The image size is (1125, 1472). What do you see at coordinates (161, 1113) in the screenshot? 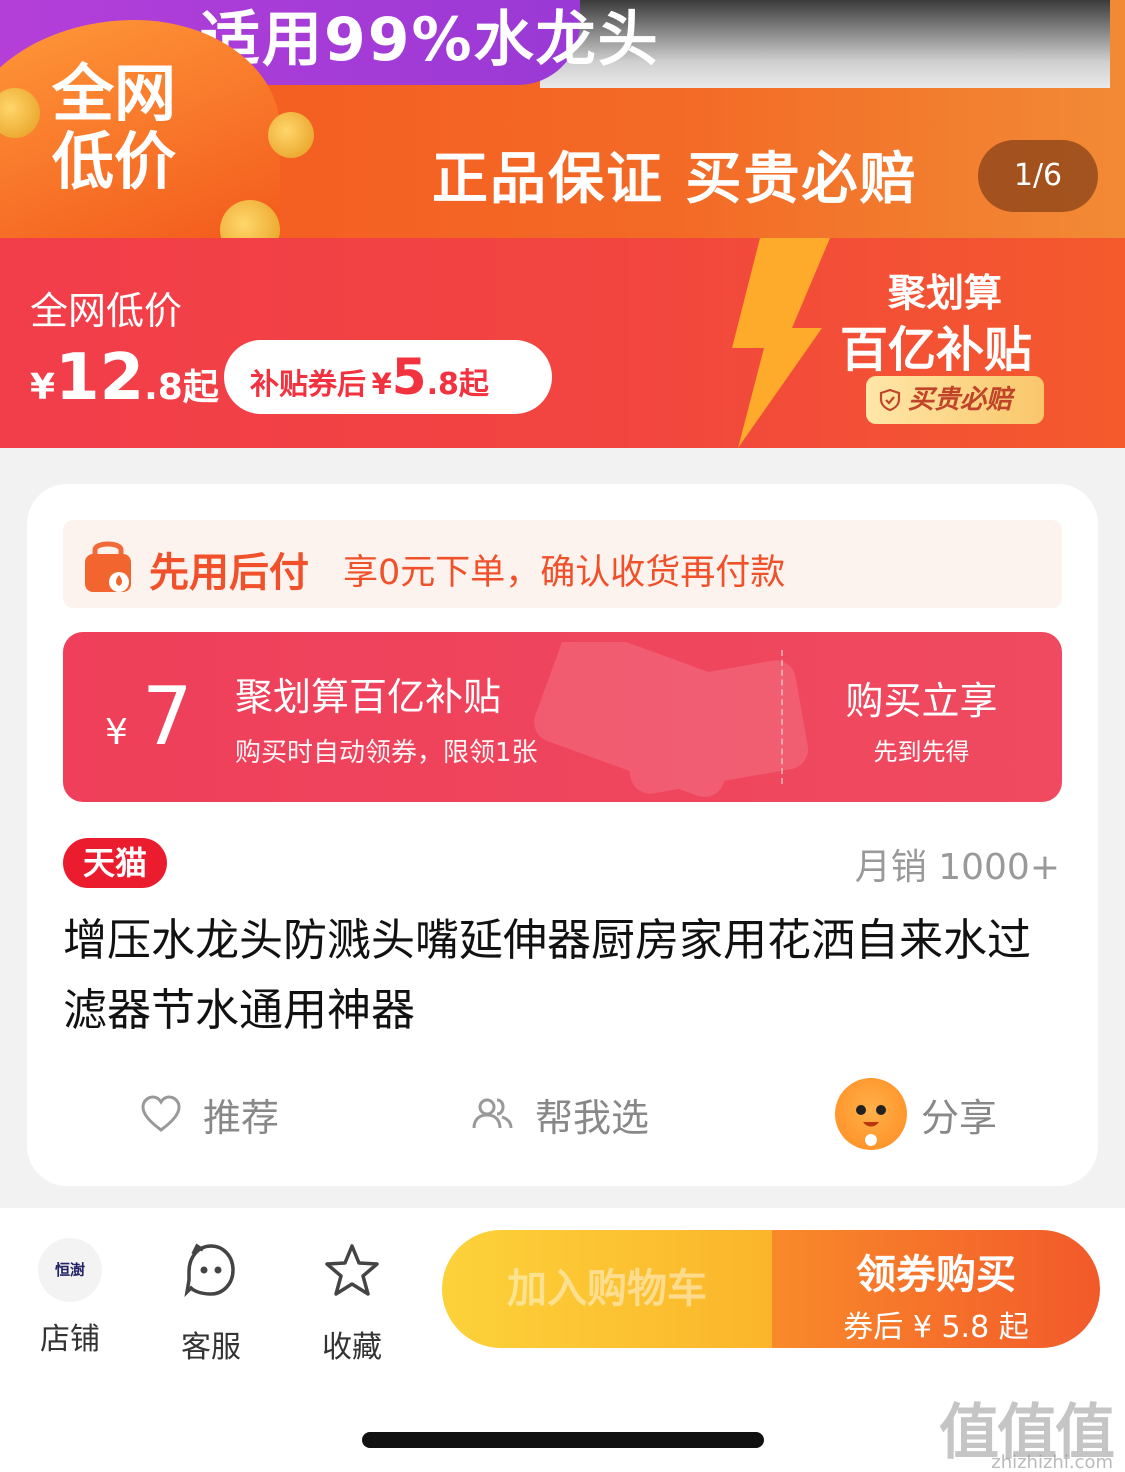
I see `heart-icon` at bounding box center [161, 1113].